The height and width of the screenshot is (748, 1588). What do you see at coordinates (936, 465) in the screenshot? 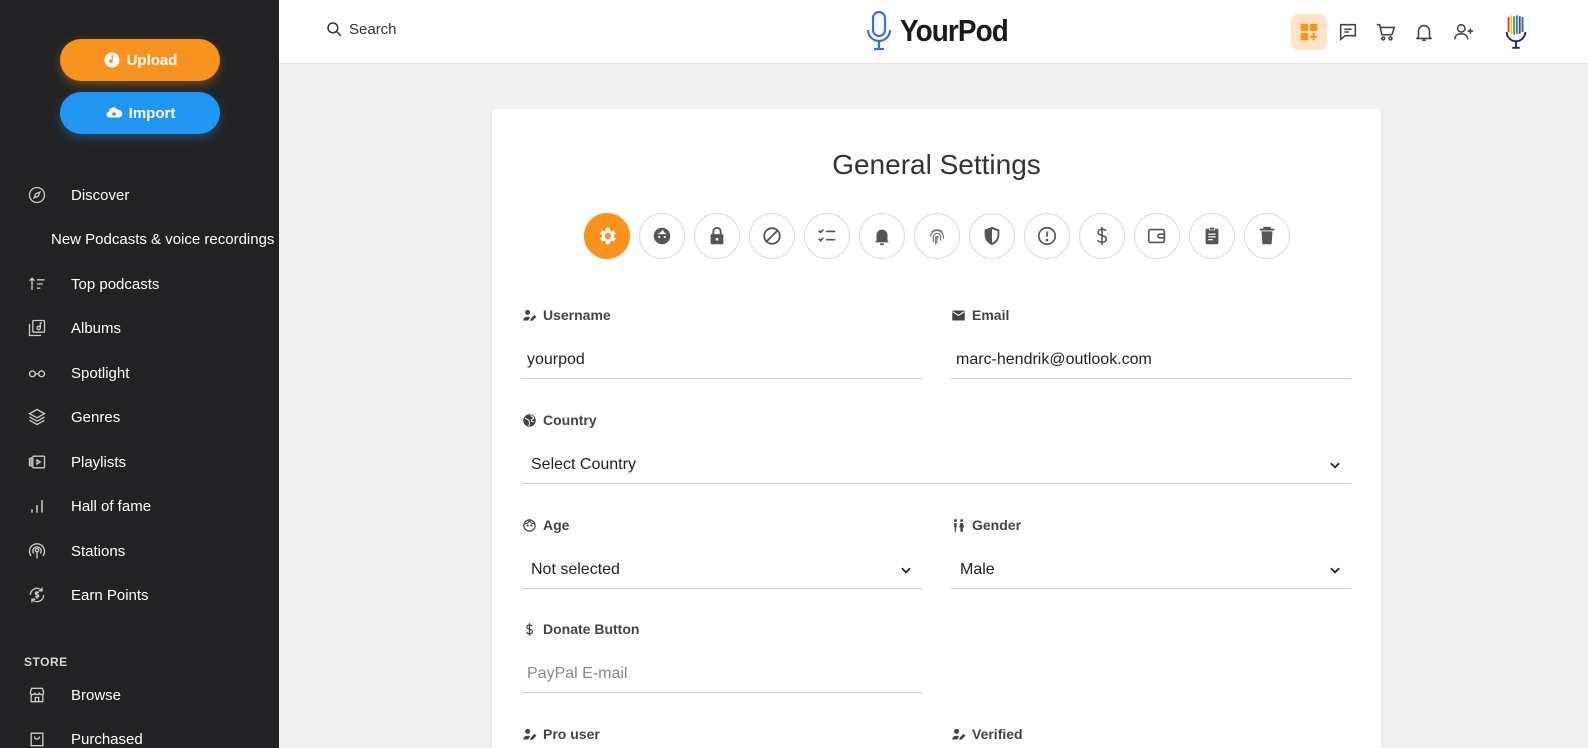
I see `country-select: Select Country` at bounding box center [936, 465].